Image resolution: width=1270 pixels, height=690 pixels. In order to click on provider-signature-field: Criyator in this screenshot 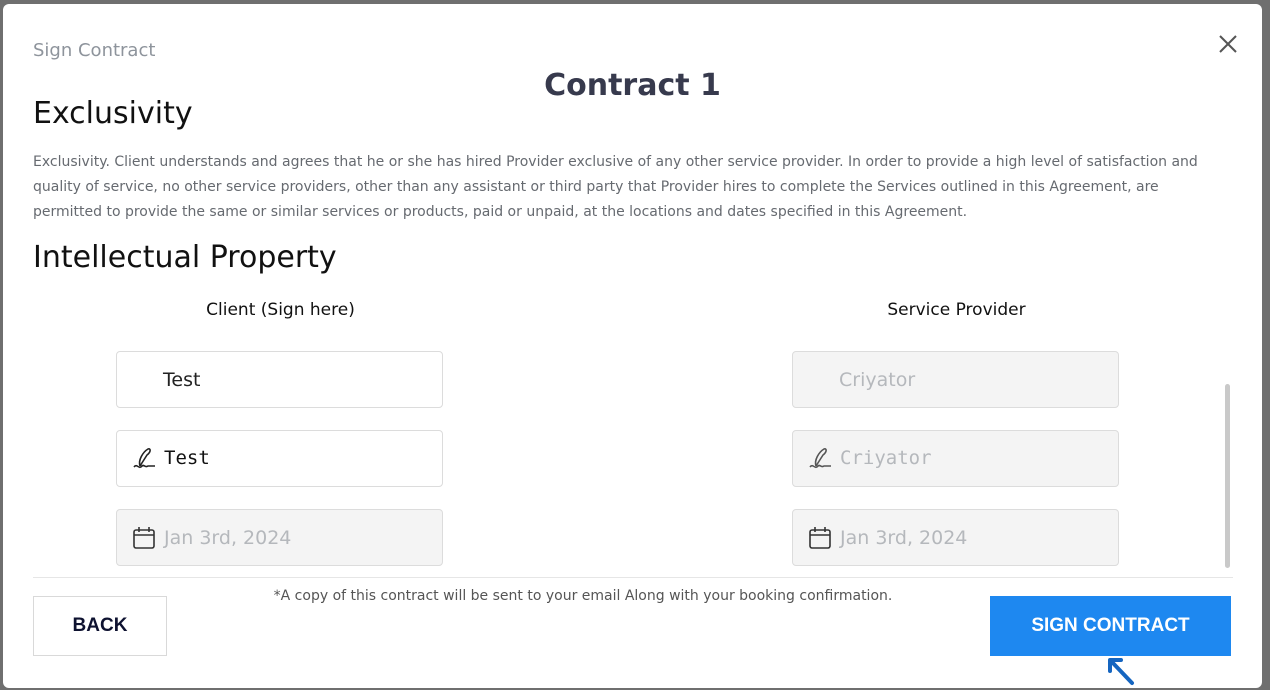, I will do `click(955, 458)`.